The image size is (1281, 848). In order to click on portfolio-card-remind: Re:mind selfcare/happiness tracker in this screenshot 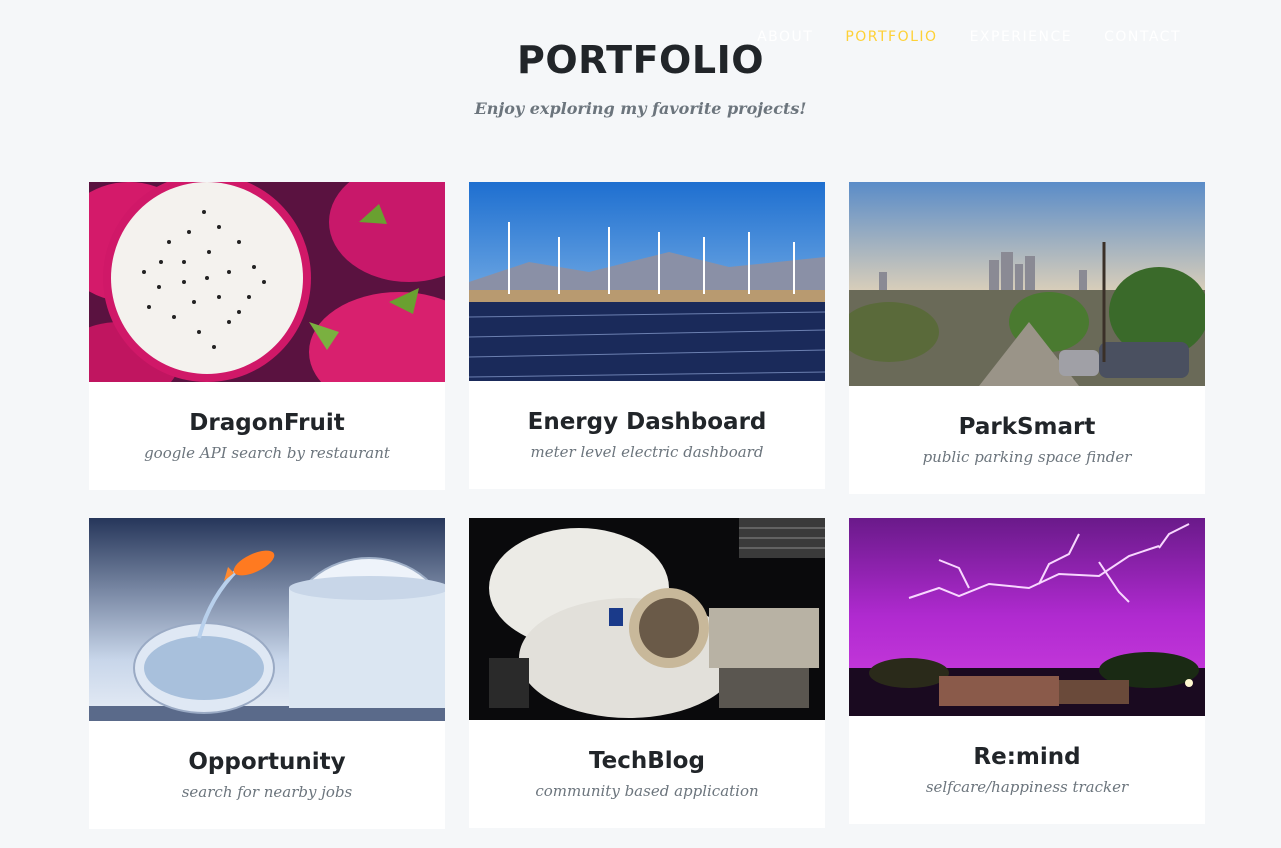, I will do `click(1027, 671)`.